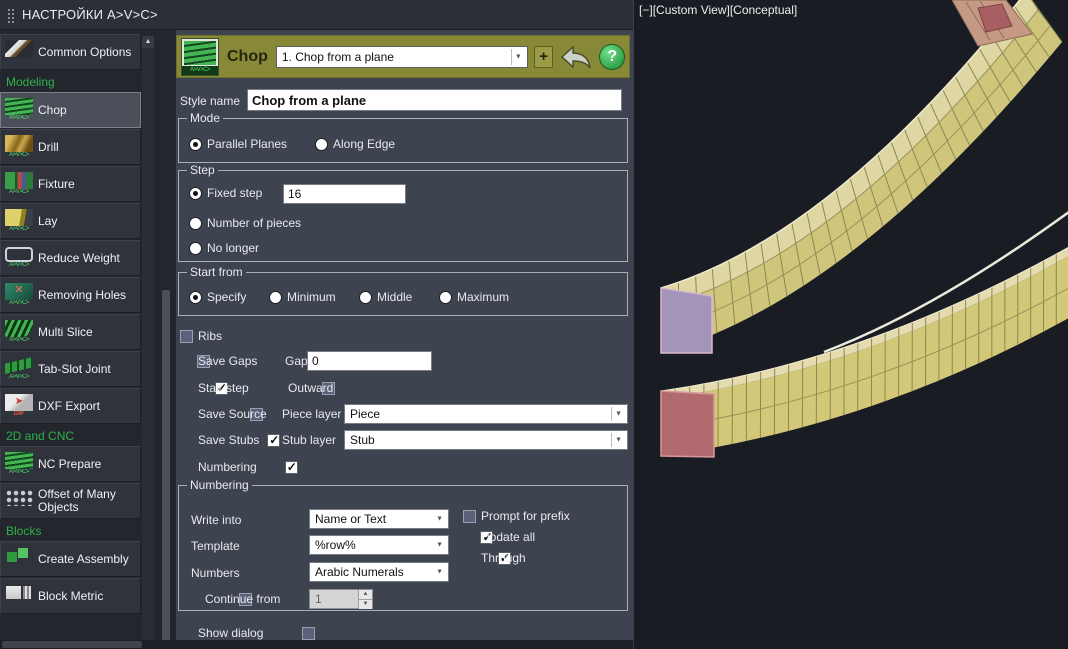 This screenshot has width=1068, height=649. What do you see at coordinates (543, 56) in the screenshot?
I see `add-style-button: +` at bounding box center [543, 56].